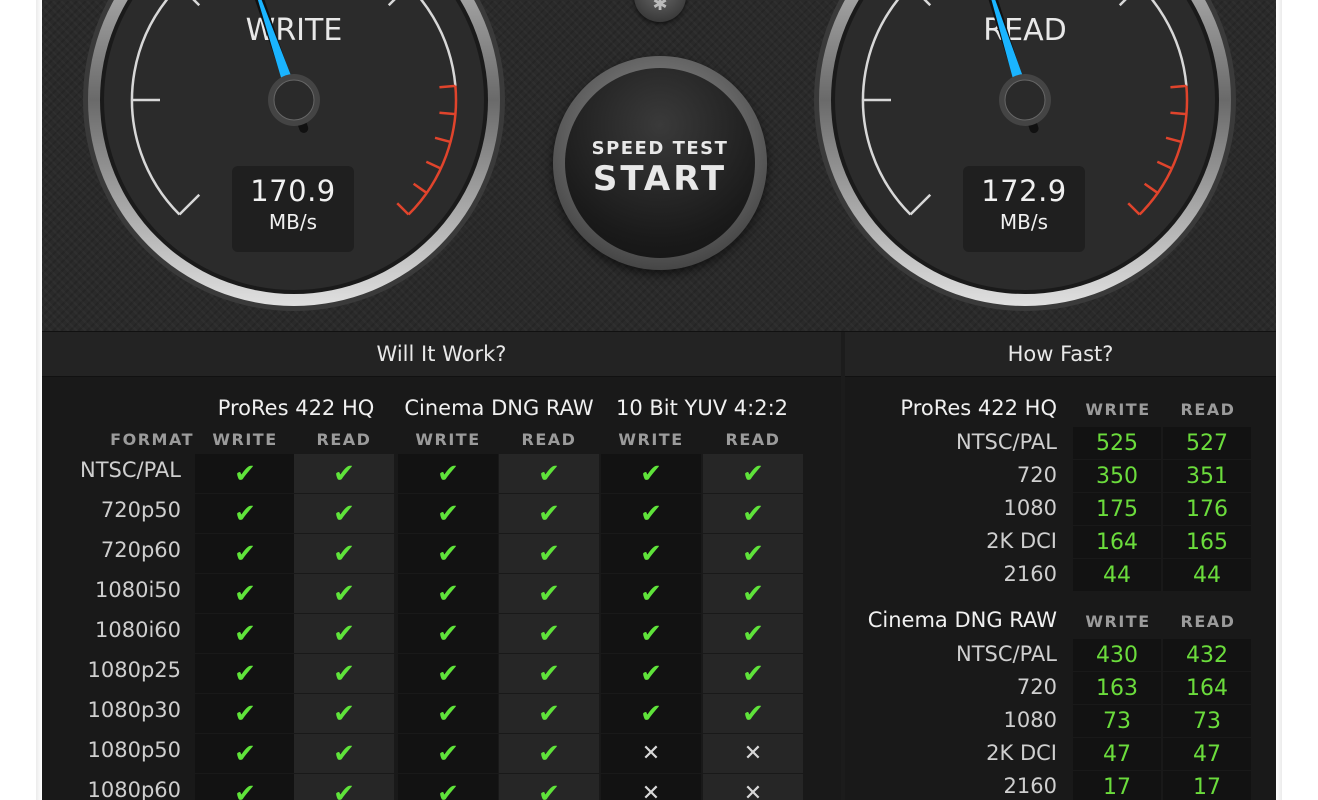 The image size is (1318, 800). Describe the element at coordinates (441, 354) in the screenshot. I see `will-it-work-title: Will It Work?` at that location.